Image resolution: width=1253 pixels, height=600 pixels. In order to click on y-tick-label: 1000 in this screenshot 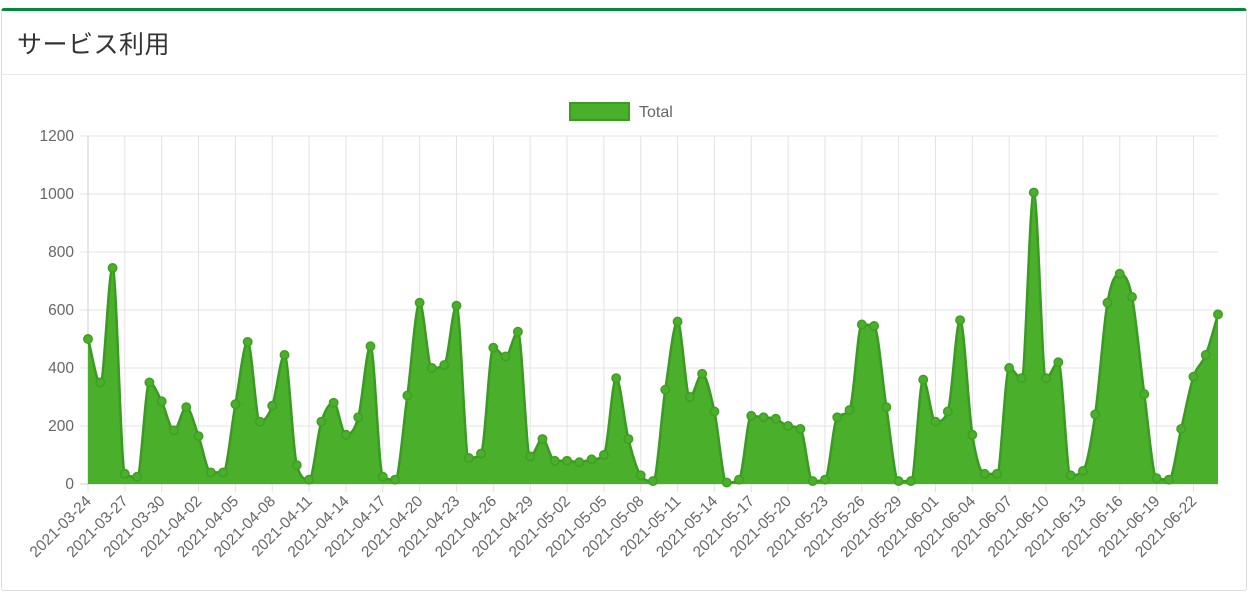, I will do `click(57, 194)`.